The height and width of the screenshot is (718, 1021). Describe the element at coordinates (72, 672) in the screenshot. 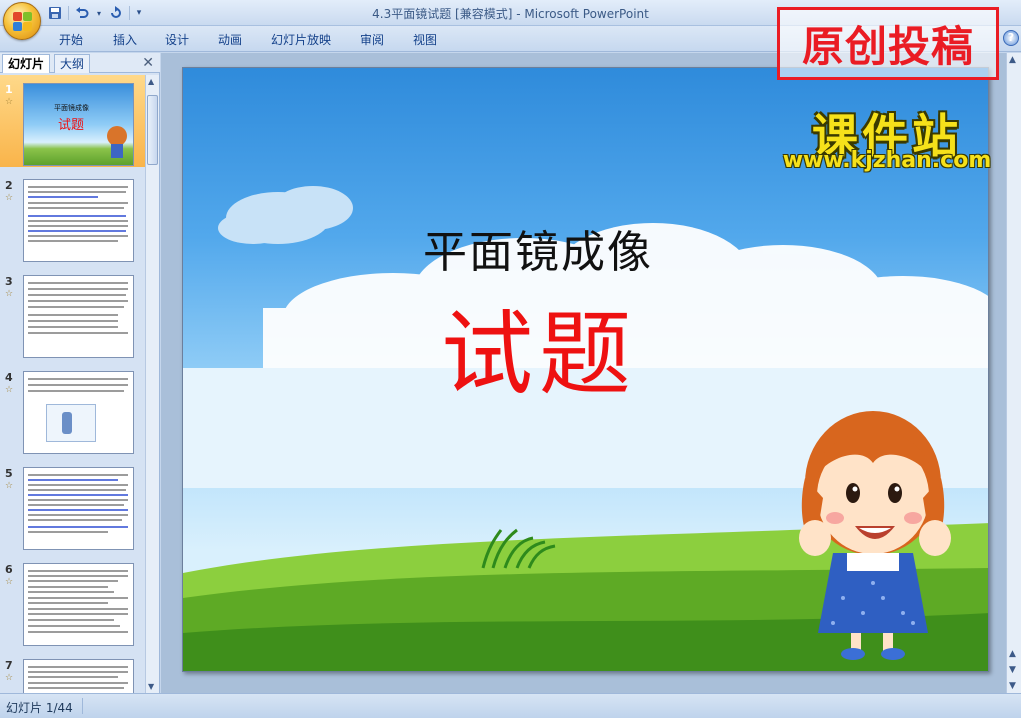

I see `slide-thumbnail: 7 ☆` at that location.